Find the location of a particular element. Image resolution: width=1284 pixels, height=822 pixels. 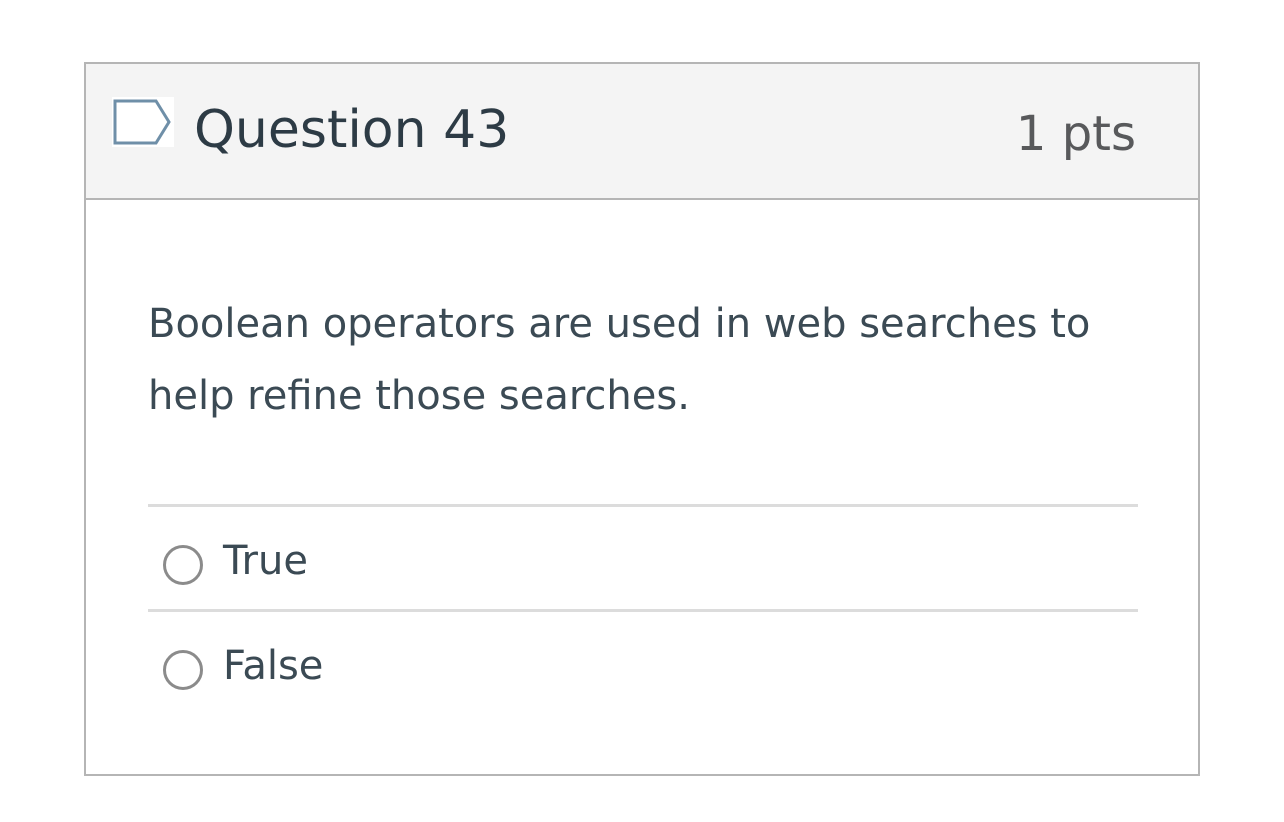

answer-label-true: True is located at coordinates (265, 561).